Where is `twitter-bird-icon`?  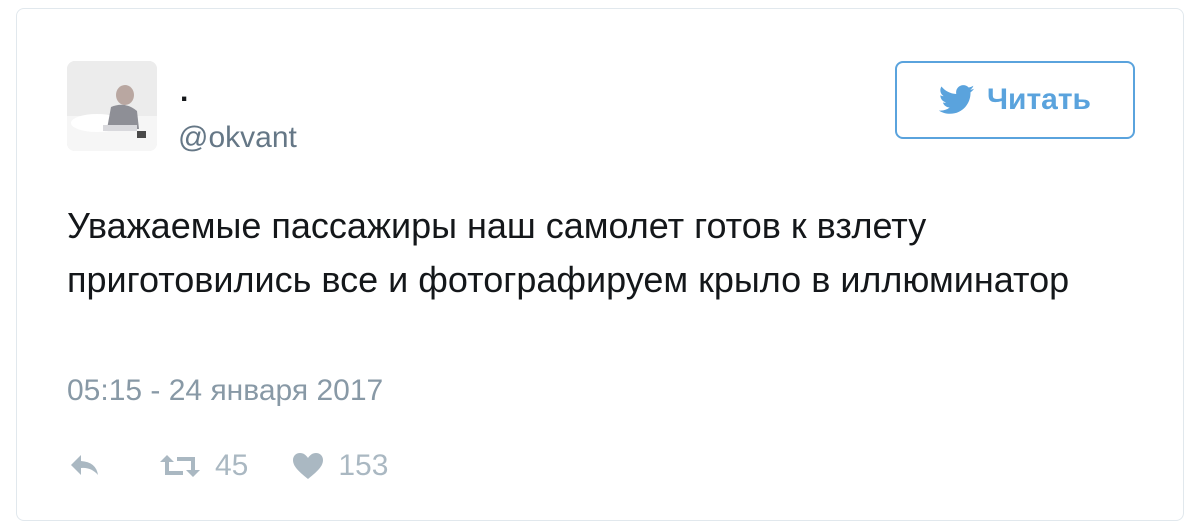 twitter-bird-icon is located at coordinates (956, 99).